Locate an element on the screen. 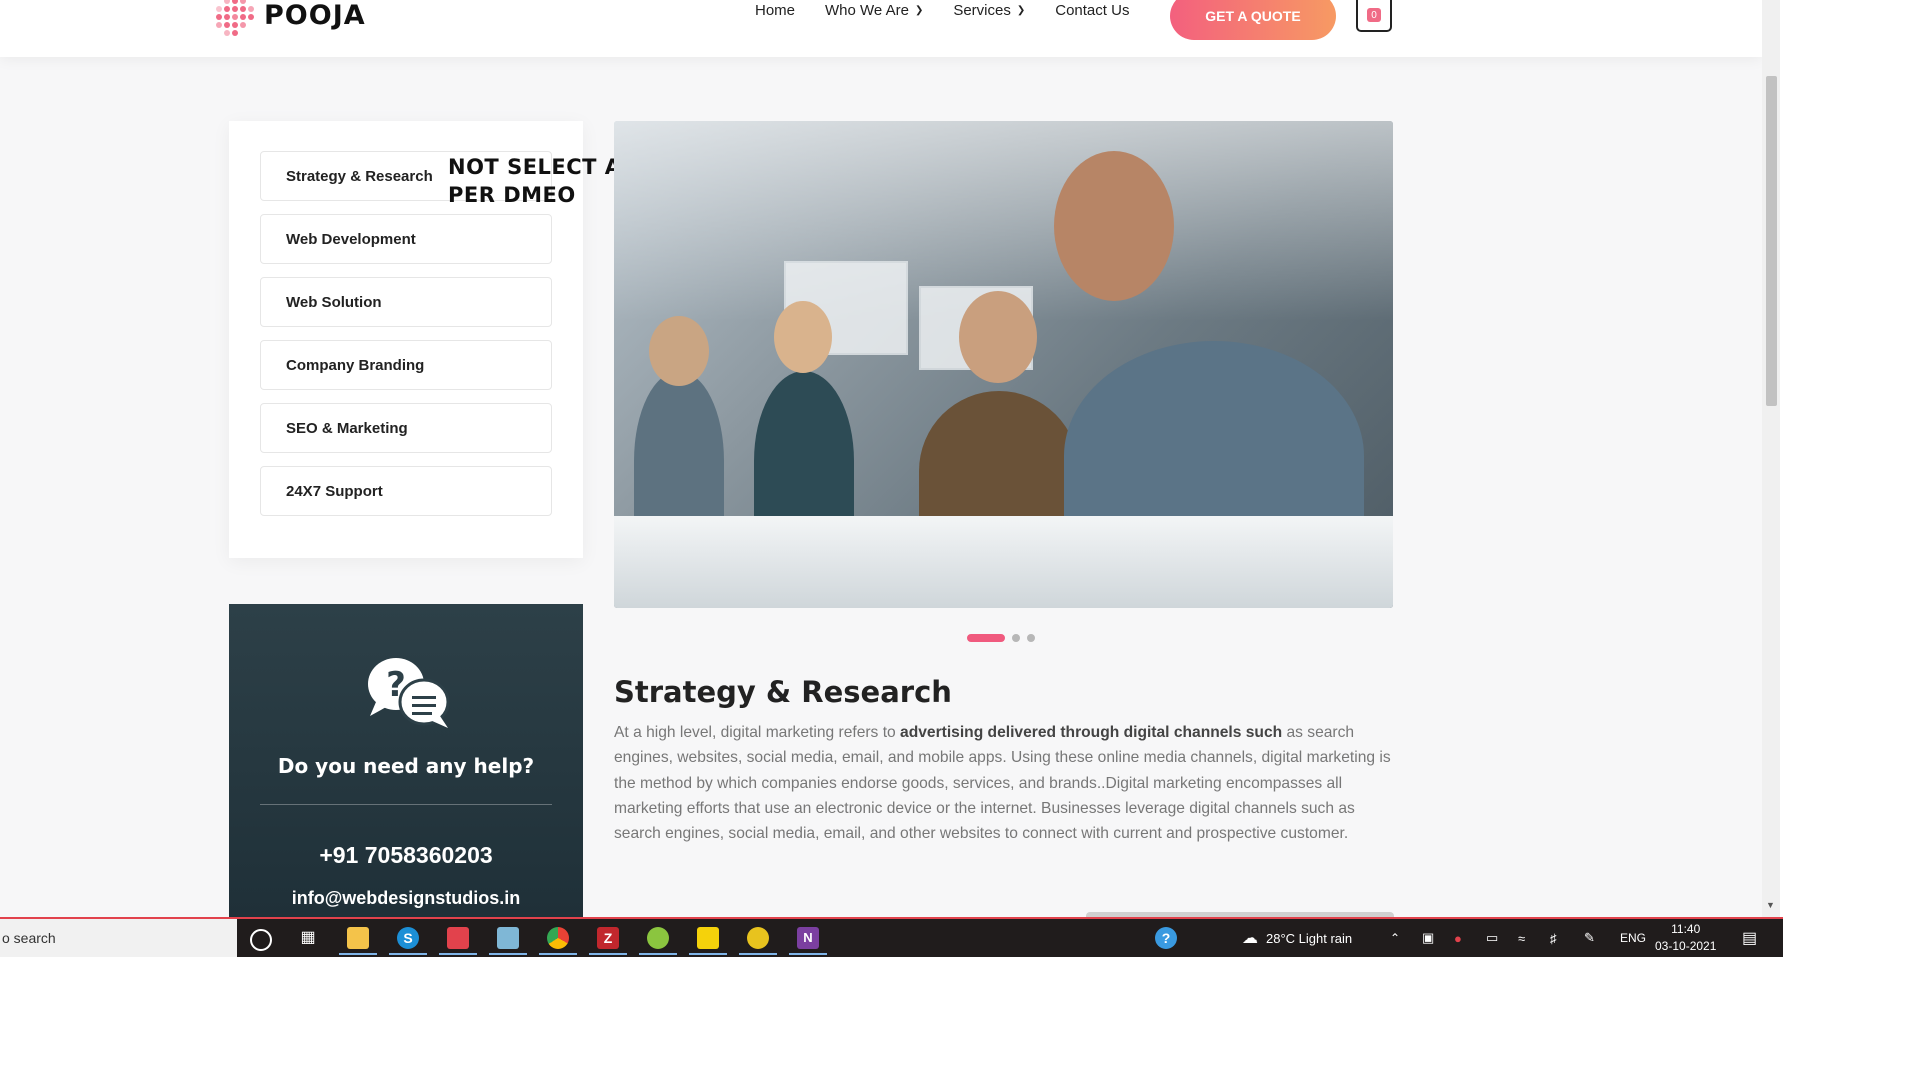 The image size is (1920, 1080). service-item-support: 24X7 Support is located at coordinates (406, 491).